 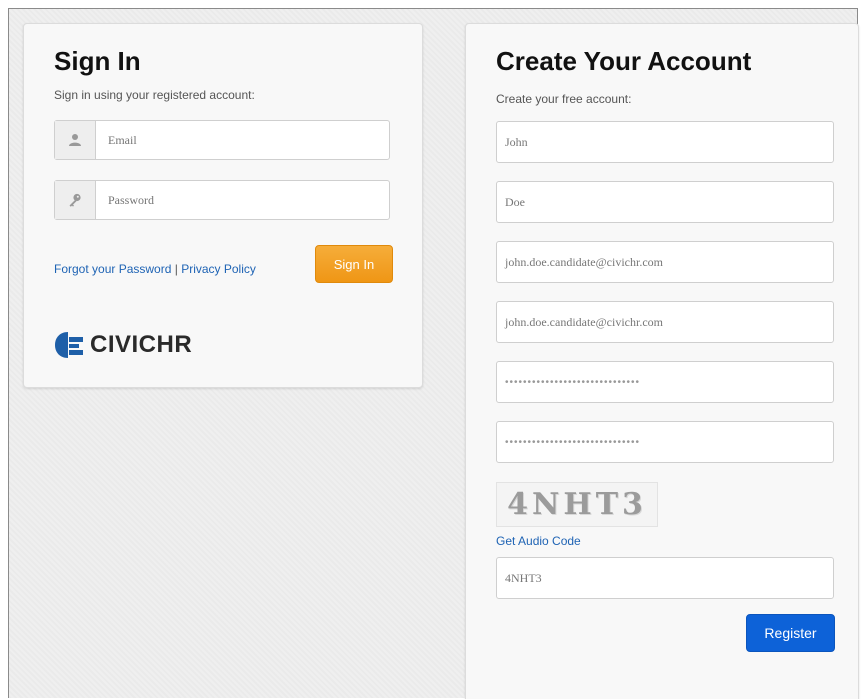 I want to click on get-audio-code-link: Get Audio Code, so click(x=538, y=541).